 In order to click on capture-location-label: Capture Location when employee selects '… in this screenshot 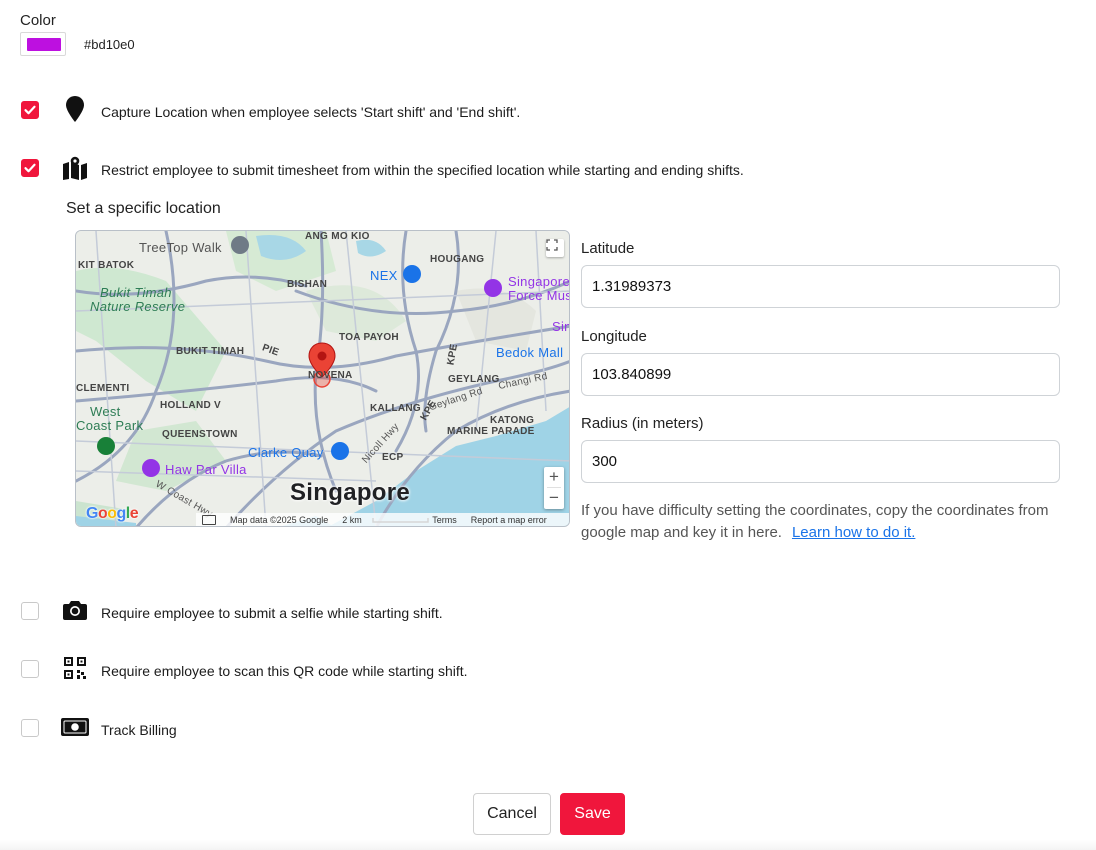, I will do `click(311, 112)`.